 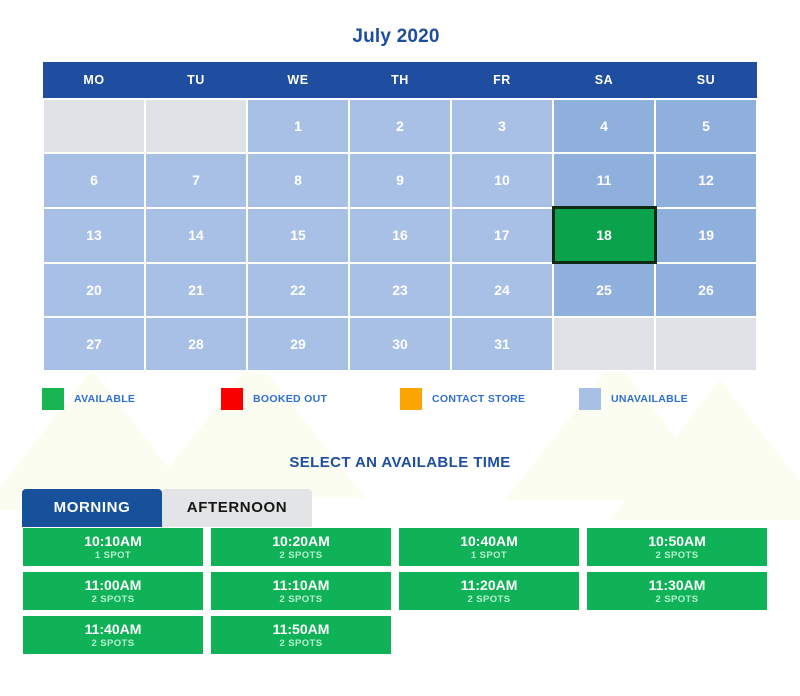 I want to click on time-slot-time: 11:00AM, so click(x=113, y=584).